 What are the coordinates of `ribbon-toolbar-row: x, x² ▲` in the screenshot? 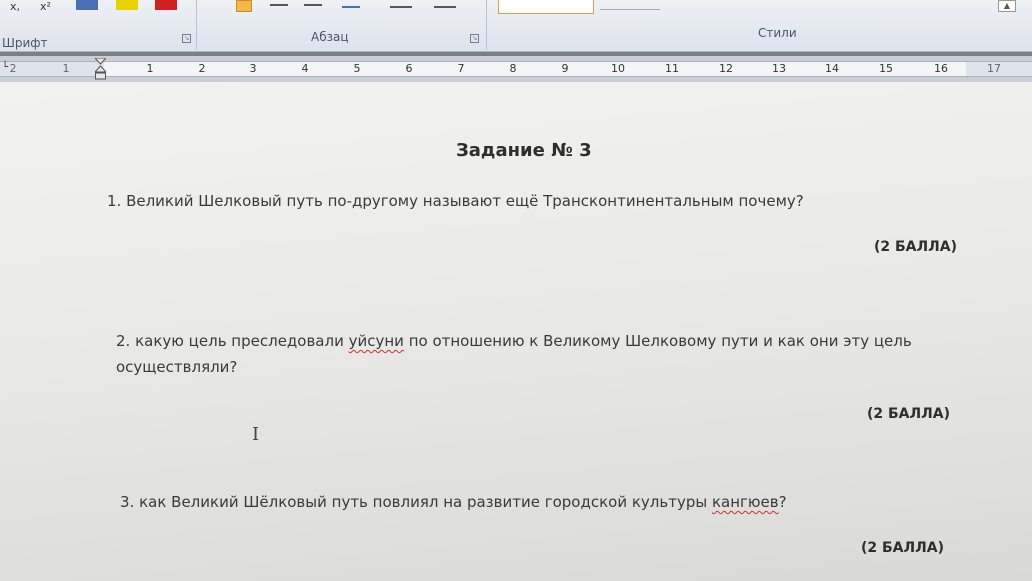 It's located at (516, 11).